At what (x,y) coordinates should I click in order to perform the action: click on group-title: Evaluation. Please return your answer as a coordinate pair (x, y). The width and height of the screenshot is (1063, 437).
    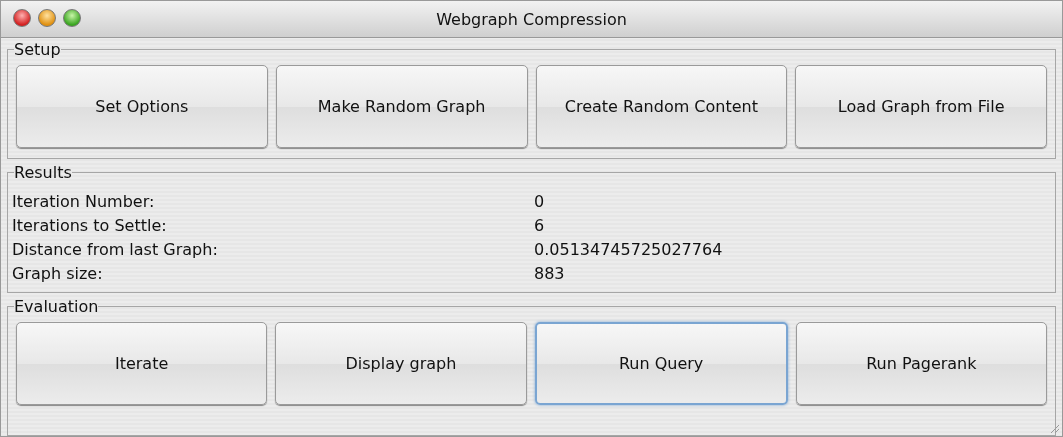
    Looking at the image, I should click on (56, 306).